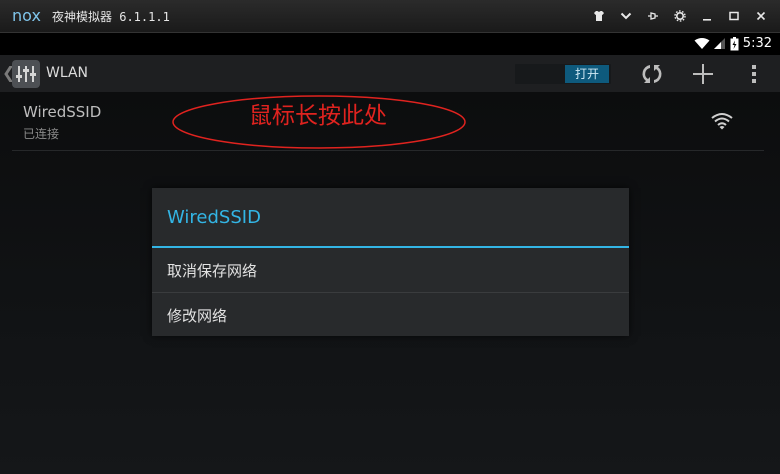  I want to click on status-bar: 5:32, so click(390, 44).